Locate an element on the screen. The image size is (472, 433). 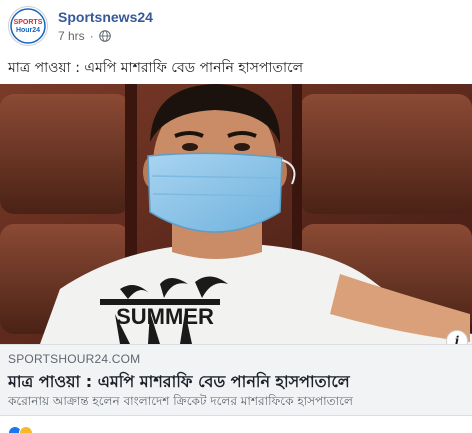
page-avatar: SPORTS Hour24 is located at coordinates (28, 26).